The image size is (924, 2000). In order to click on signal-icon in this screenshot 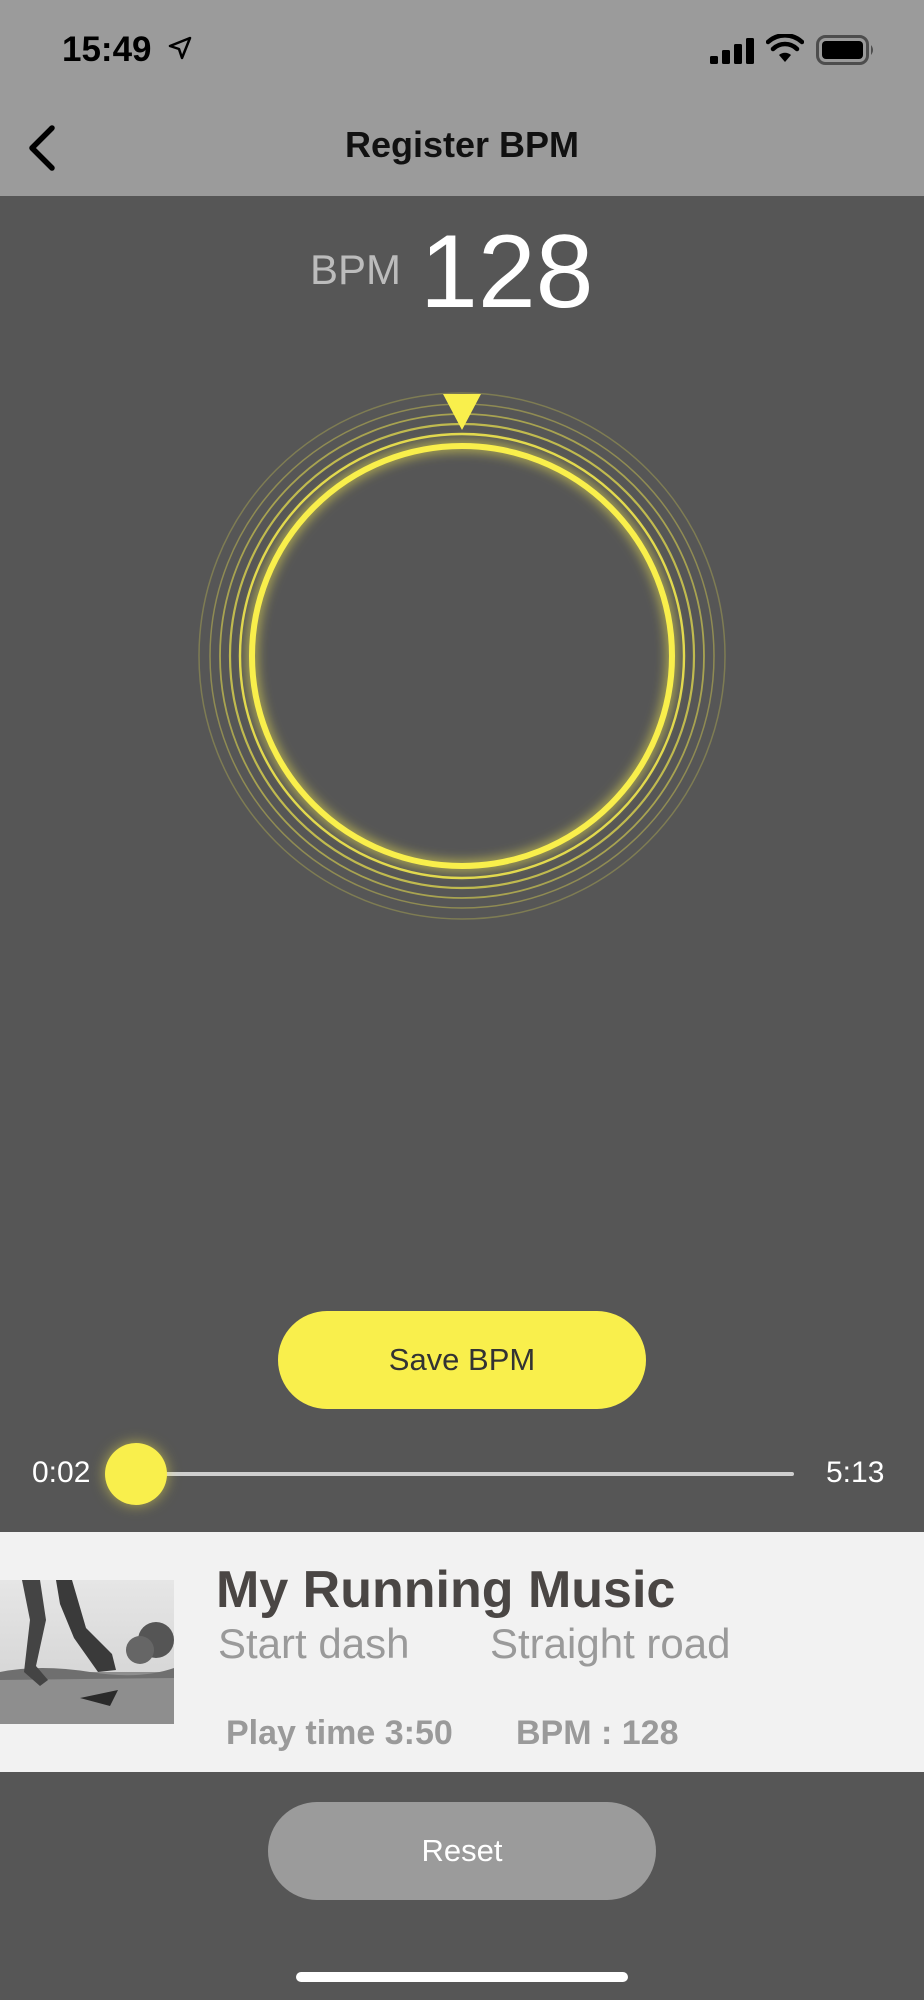, I will do `click(732, 51)`.